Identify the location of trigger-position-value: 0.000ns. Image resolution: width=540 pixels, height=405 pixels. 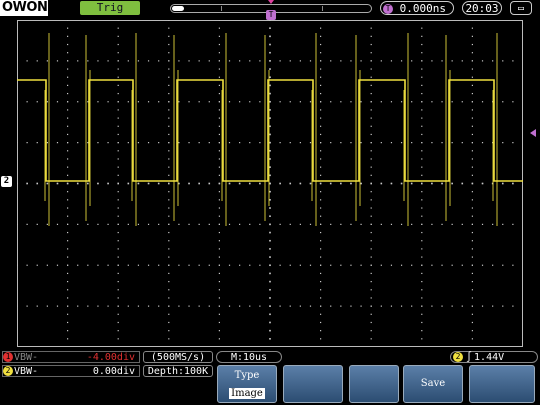
(422, 8).